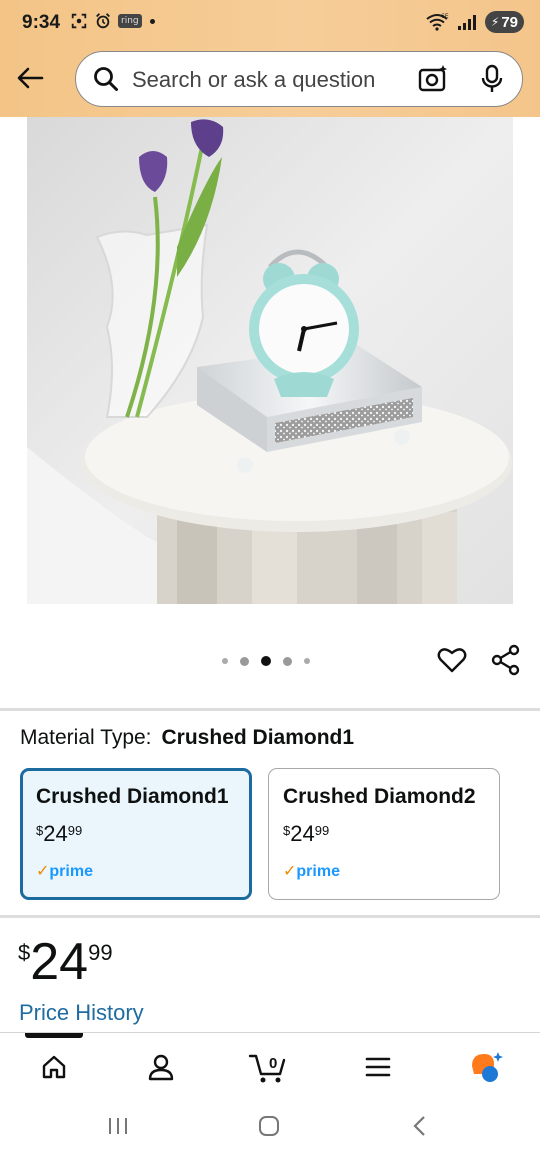 The width and height of the screenshot is (540, 1158). I want to click on menu-icon, so click(378, 1067).